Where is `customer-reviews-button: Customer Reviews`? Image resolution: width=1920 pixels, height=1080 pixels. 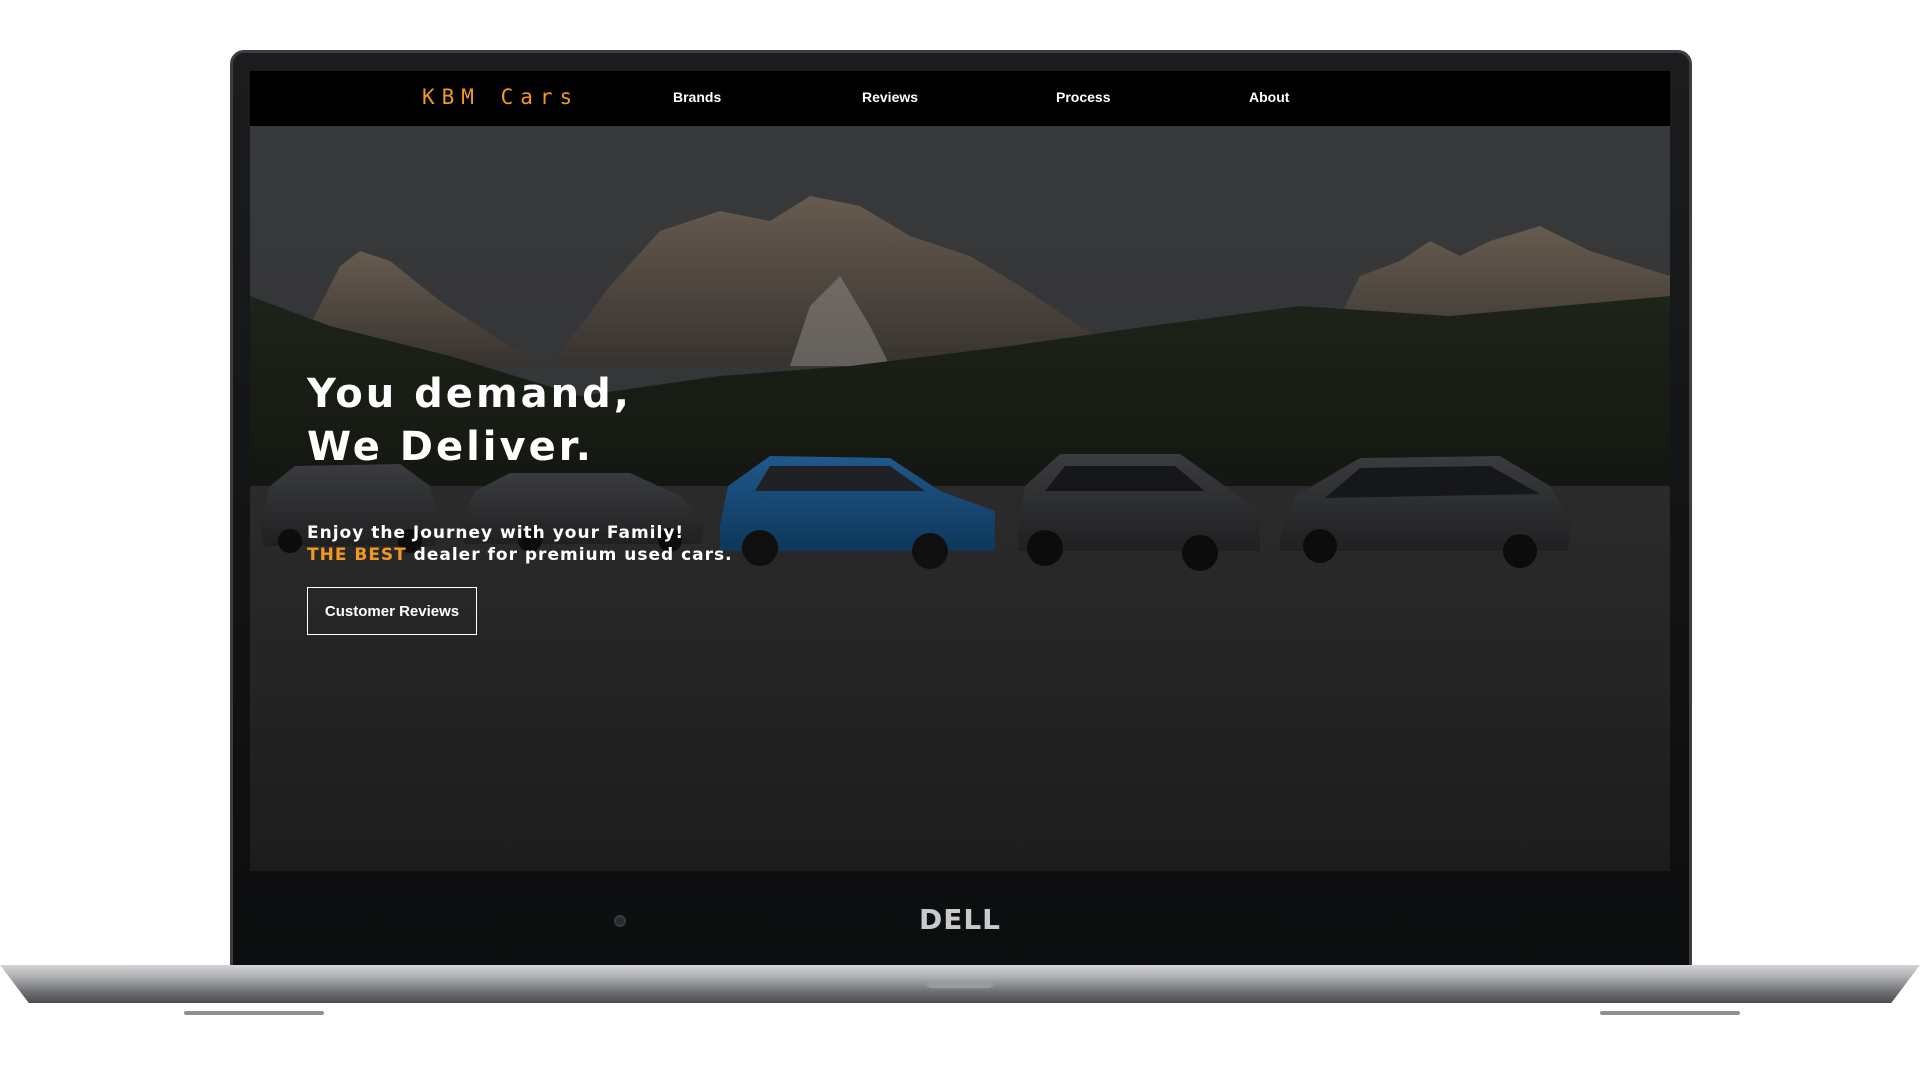 customer-reviews-button: Customer Reviews is located at coordinates (392, 611).